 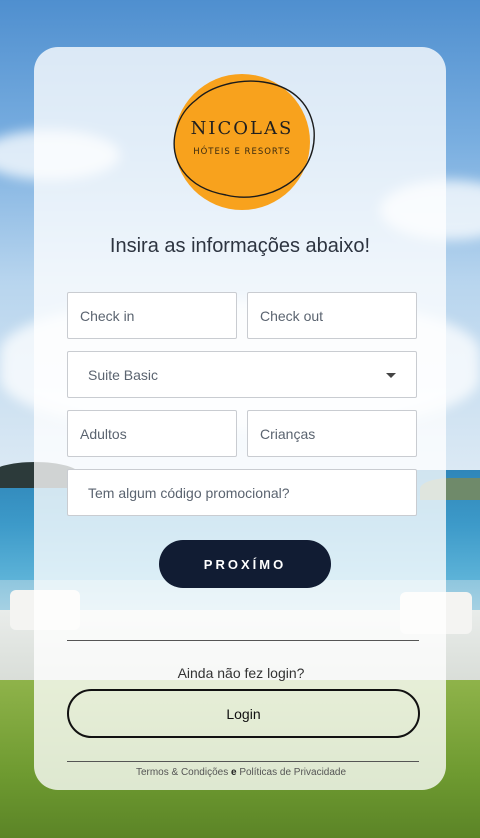 I want to click on children-field: Crianças, so click(x=332, y=433).